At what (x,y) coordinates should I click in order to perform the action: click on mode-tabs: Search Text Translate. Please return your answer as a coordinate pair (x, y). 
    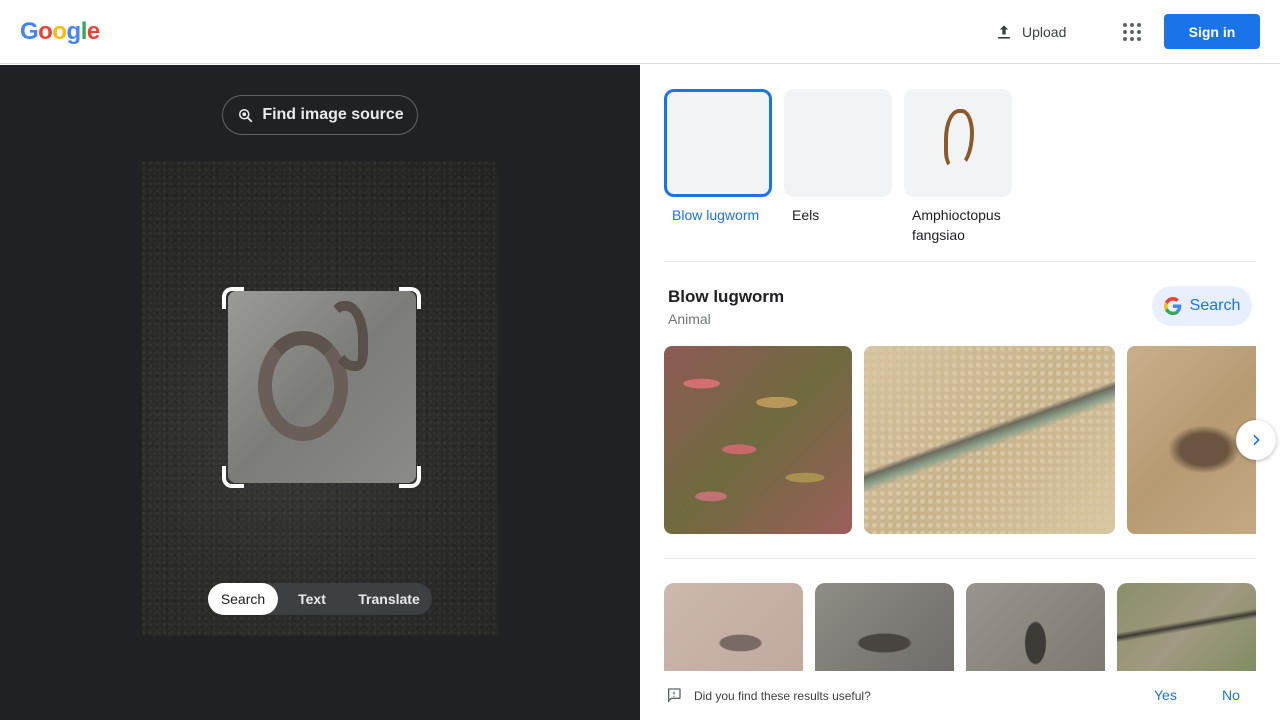
    Looking at the image, I should click on (320, 599).